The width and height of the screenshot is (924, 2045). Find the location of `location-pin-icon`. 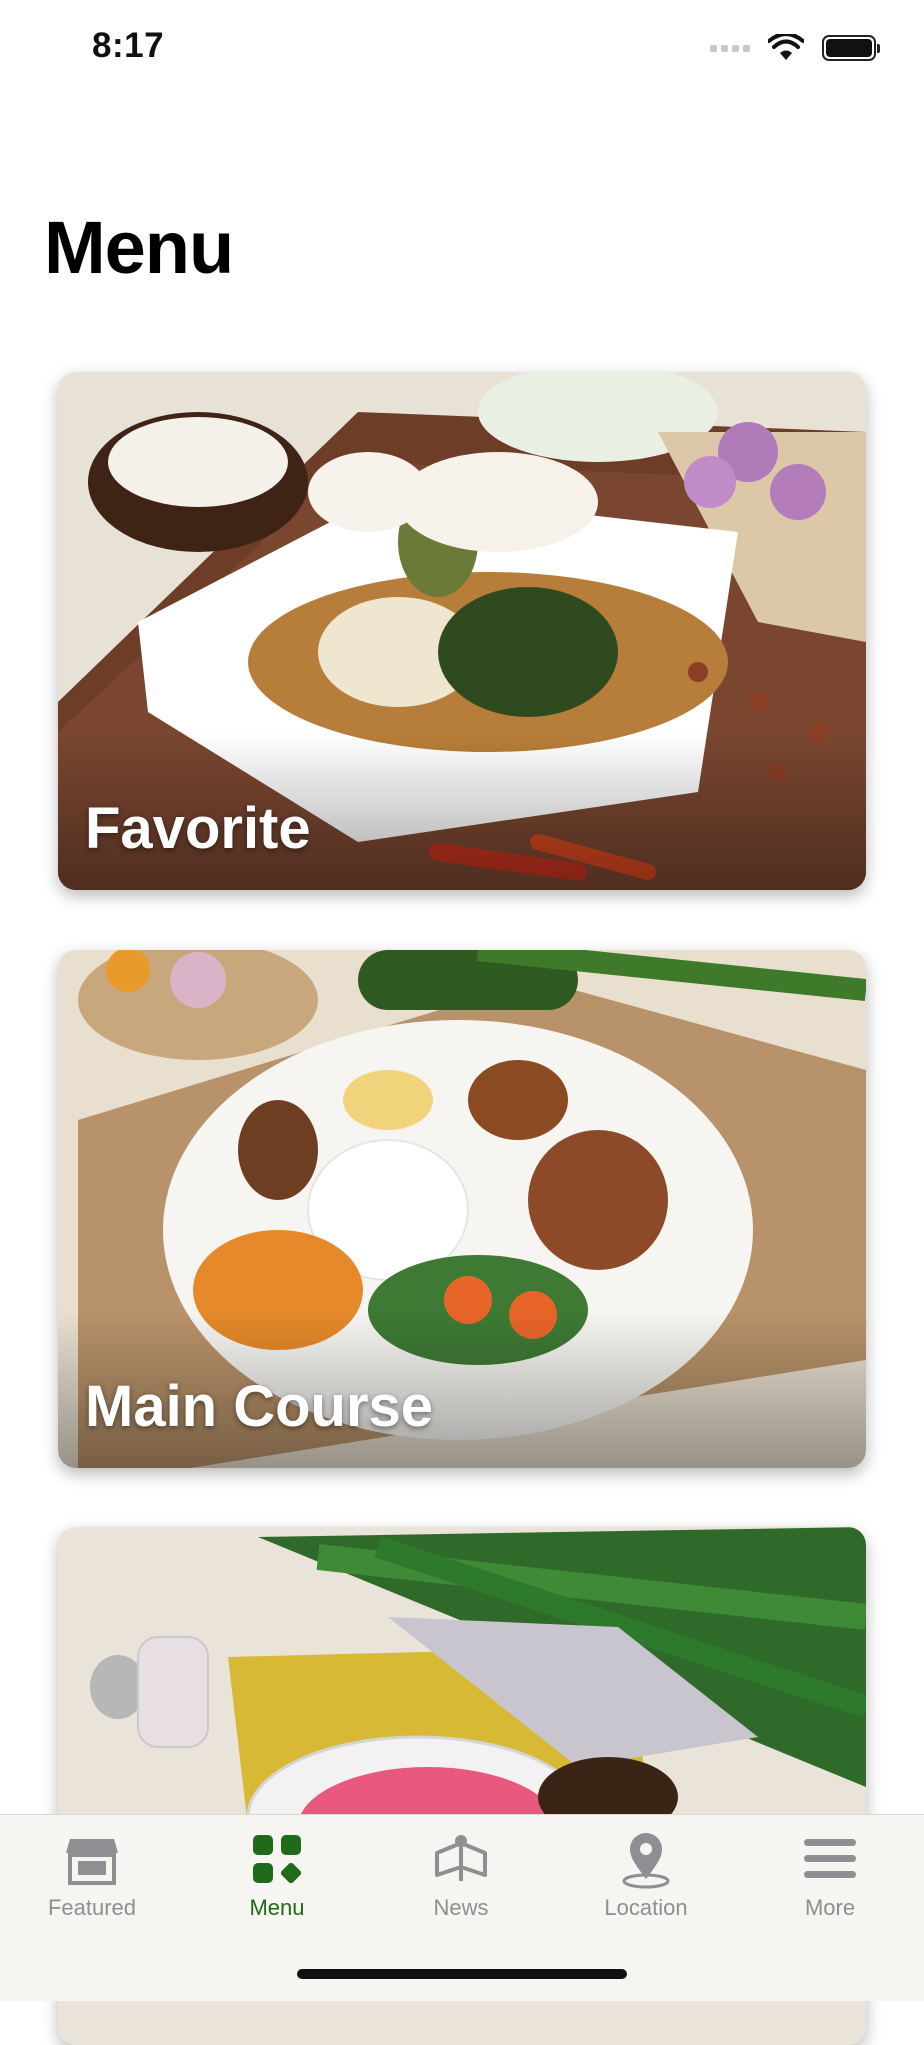

location-pin-icon is located at coordinates (646, 1861).